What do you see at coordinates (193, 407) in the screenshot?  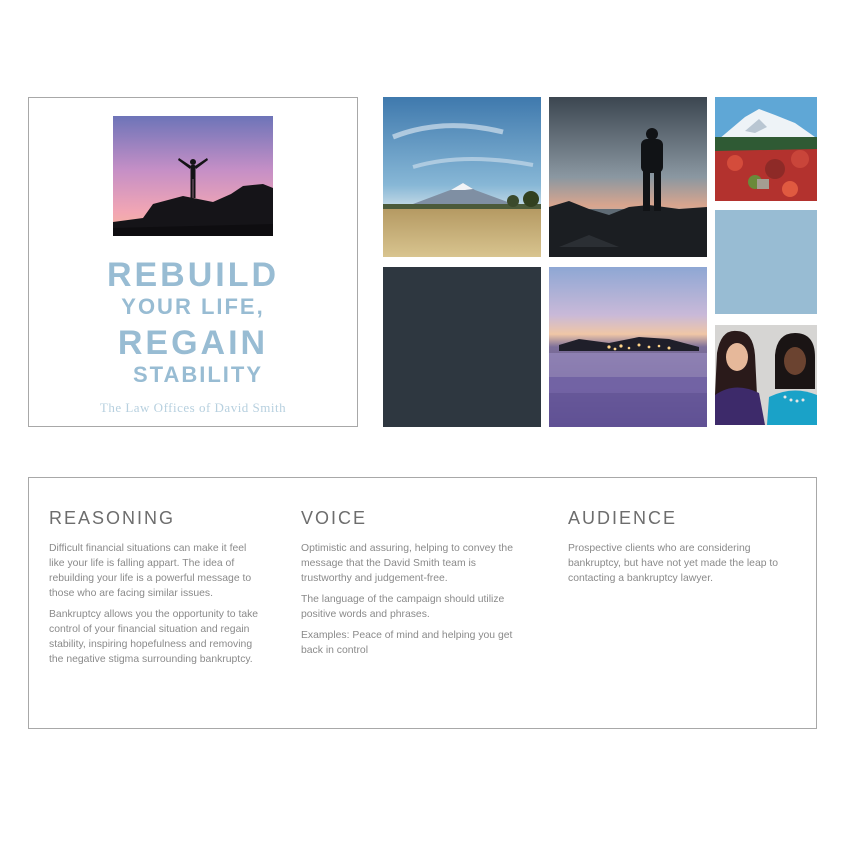 I see `firm-name: The Law Offices of David Smith` at bounding box center [193, 407].